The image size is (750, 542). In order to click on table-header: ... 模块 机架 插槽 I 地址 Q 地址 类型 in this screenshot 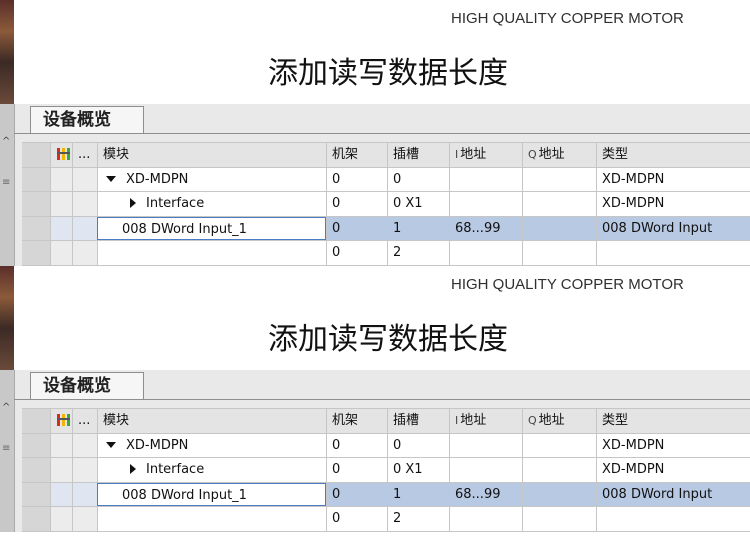, I will do `click(386, 421)`.